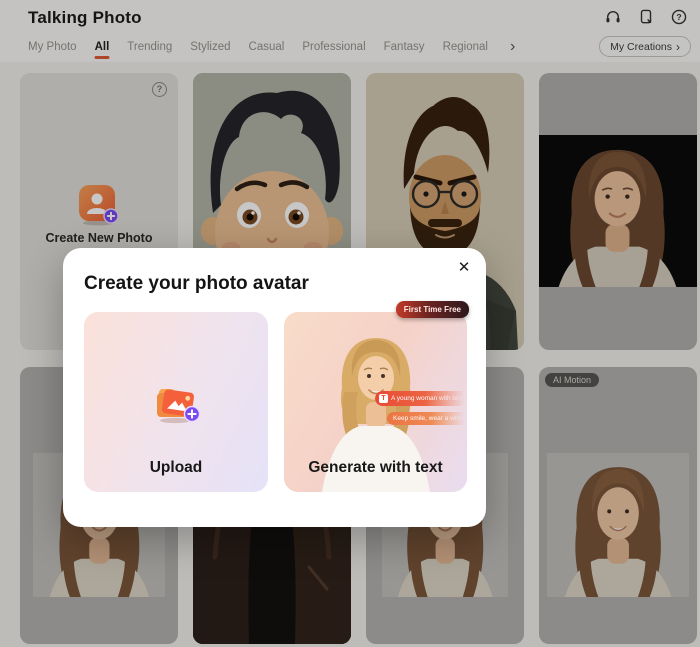  Describe the element at coordinates (196, 283) in the screenshot. I see `modal-title: Create your photo avatar` at that location.